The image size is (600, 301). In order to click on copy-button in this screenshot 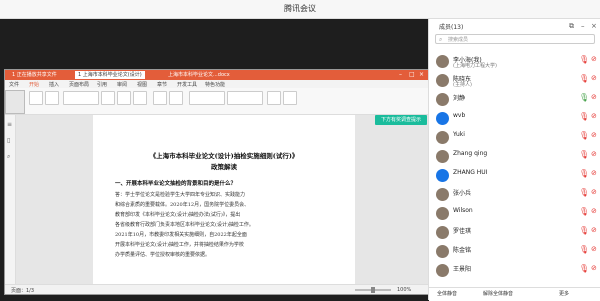, I will do `click(52, 98)`.